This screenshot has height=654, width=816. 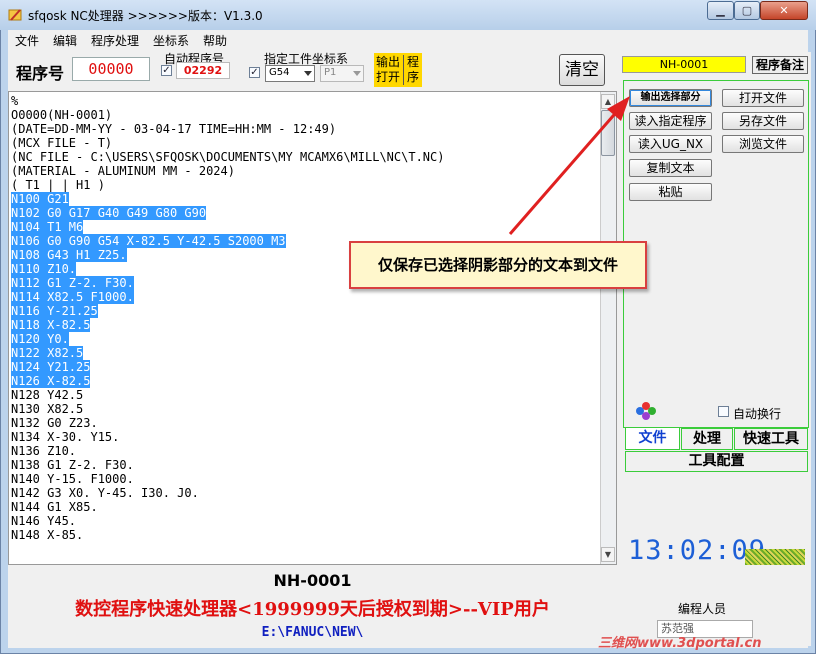 I want to click on p-number-value: P1, so click(x=330, y=72).